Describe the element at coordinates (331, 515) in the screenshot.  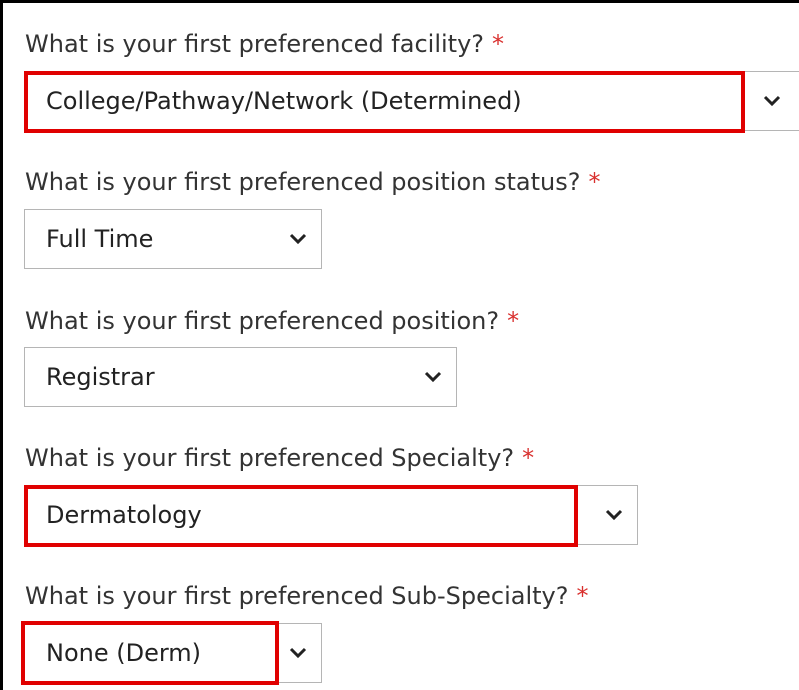
I see `specialty-select: Dermatology` at that location.